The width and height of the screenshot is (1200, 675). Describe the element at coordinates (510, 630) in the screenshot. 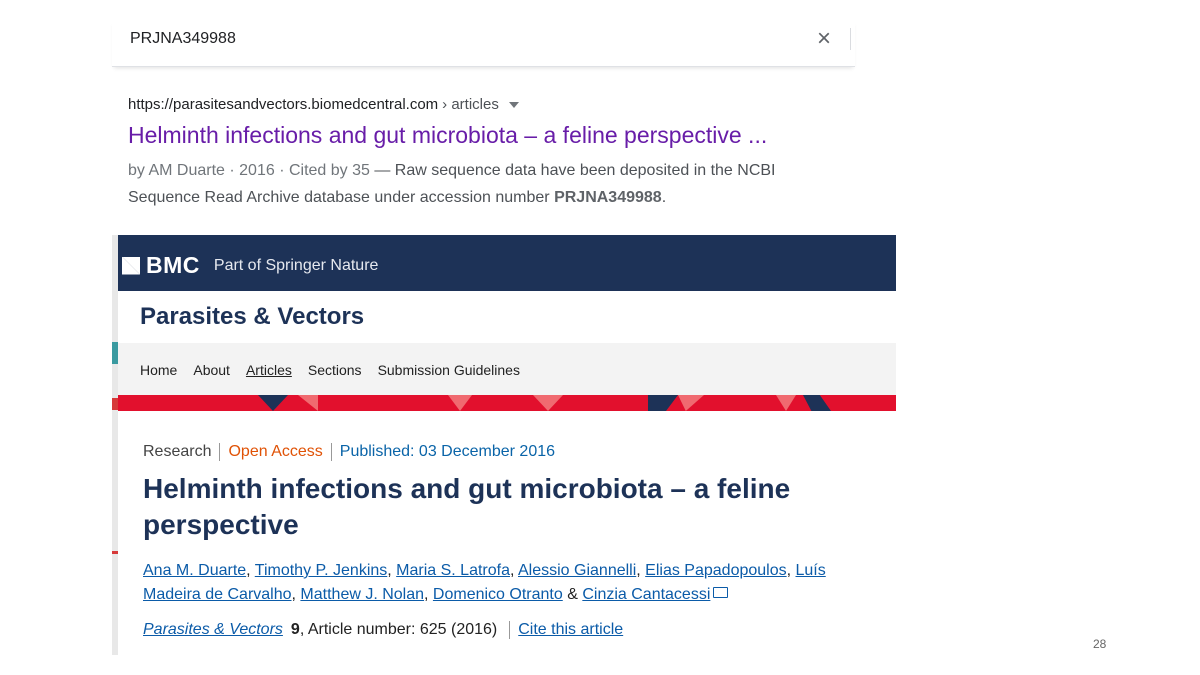

I see `citation-divider` at that location.